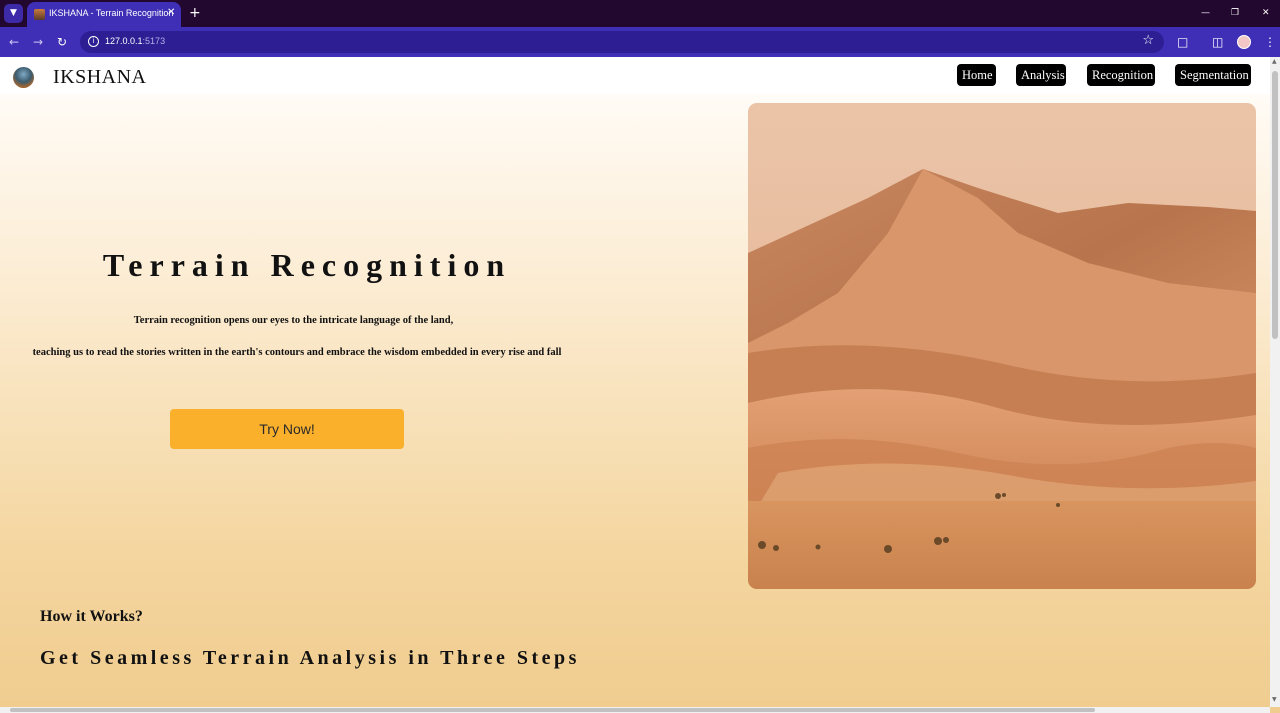  What do you see at coordinates (307, 265) in the screenshot?
I see `hero-title: Terrain Recognition` at bounding box center [307, 265].